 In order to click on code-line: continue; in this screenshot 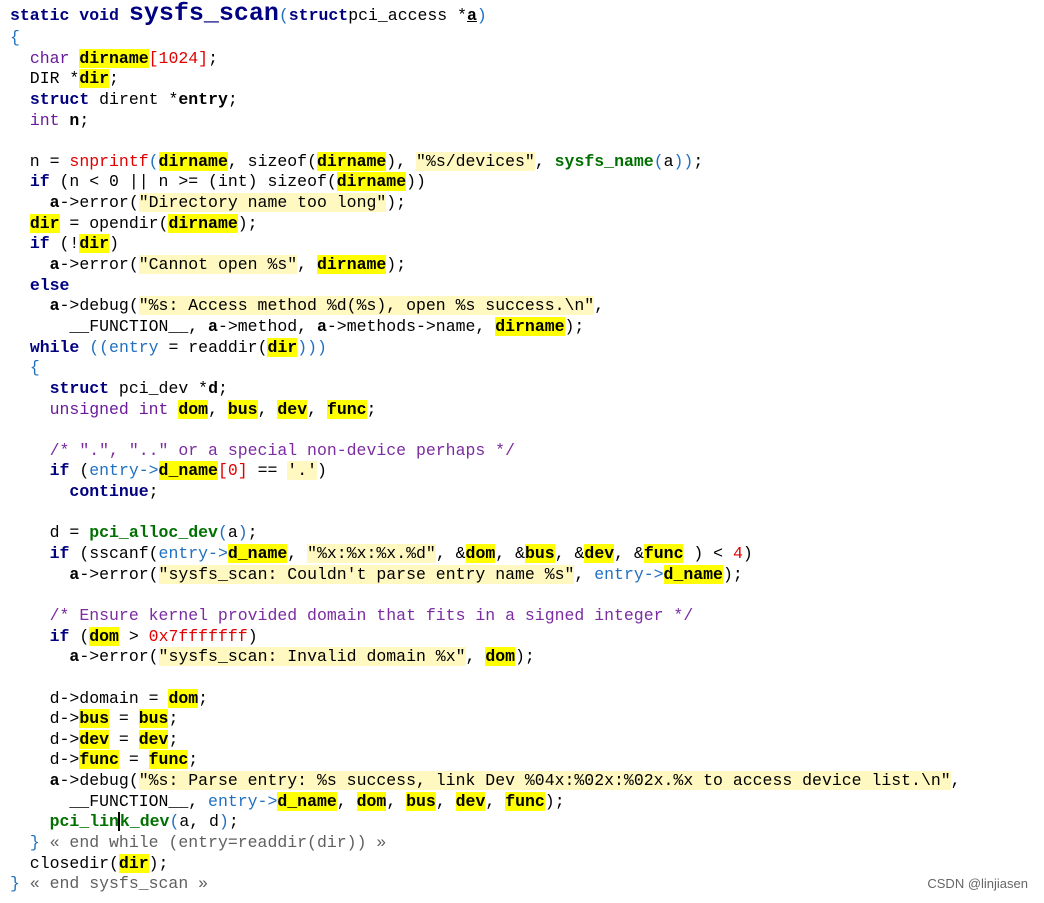, I will do `click(527, 492)`.